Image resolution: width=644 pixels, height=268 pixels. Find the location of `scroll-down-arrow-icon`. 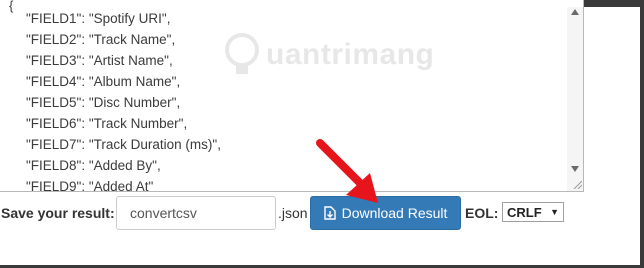

scroll-down-arrow-icon is located at coordinates (575, 169).